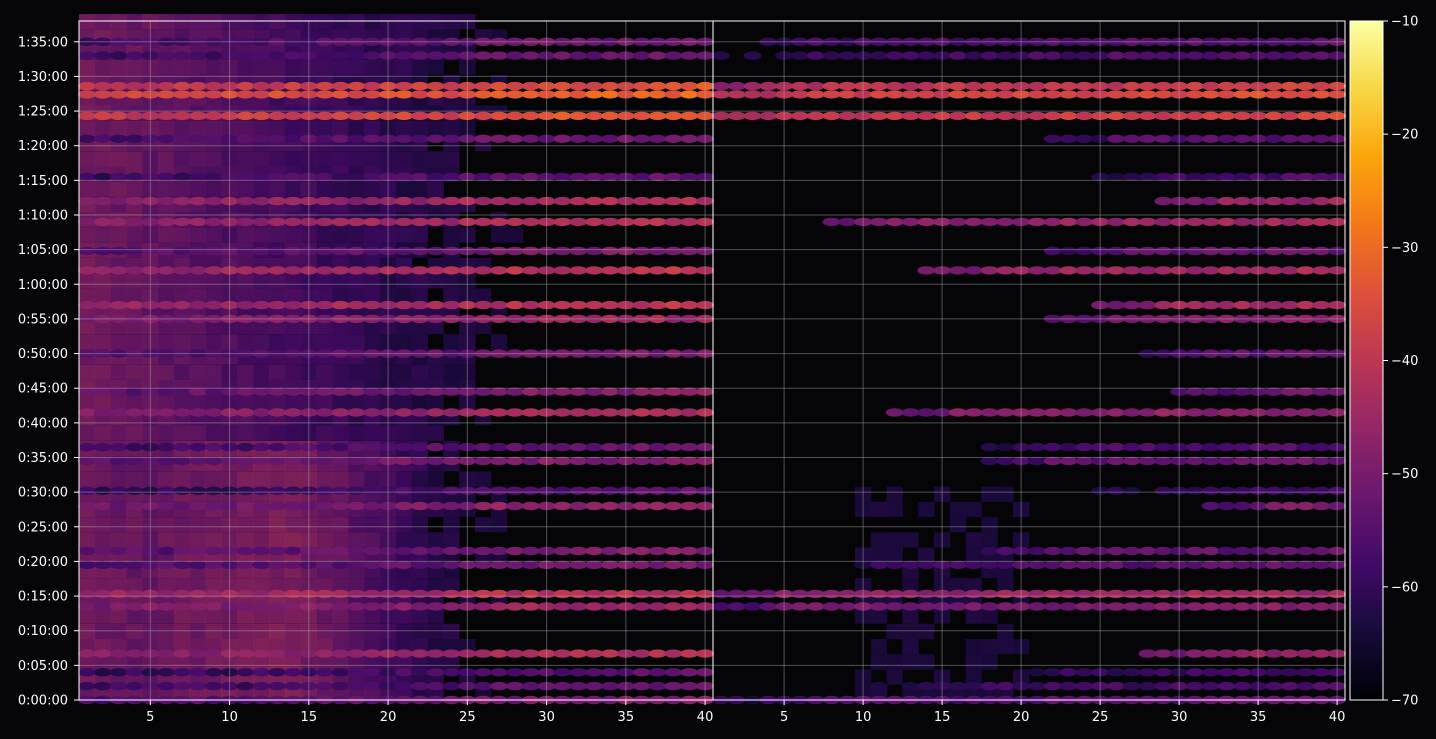 The height and width of the screenshot is (739, 1436). What do you see at coordinates (1404, 587) in the screenshot?
I see `colorbar-tick-label: −60` at bounding box center [1404, 587].